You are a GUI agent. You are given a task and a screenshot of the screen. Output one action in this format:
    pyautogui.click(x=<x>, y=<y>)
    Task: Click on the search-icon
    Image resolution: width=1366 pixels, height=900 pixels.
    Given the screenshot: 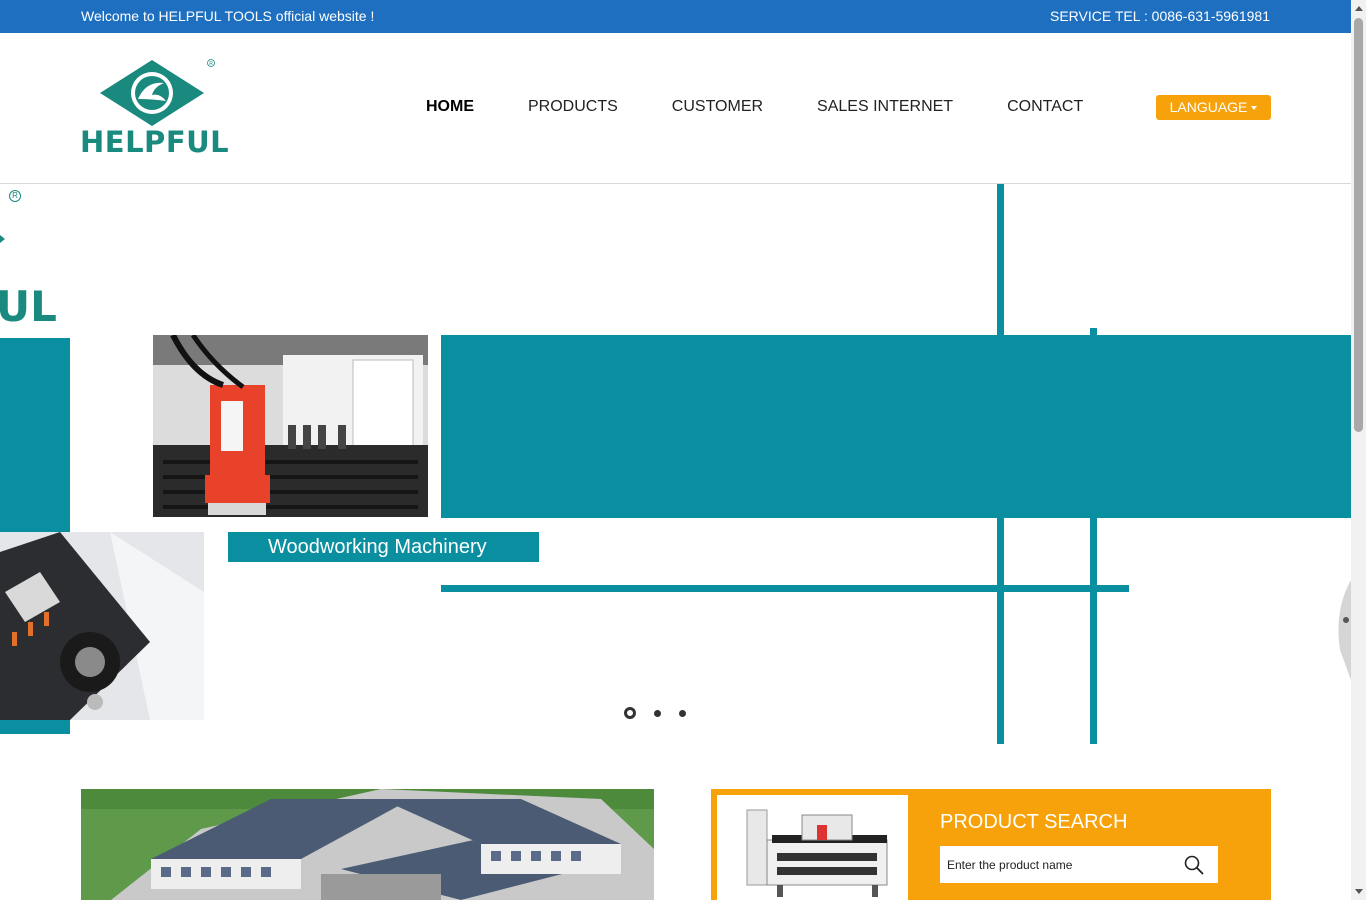 What is the action you would take?
    pyautogui.click(x=1194, y=865)
    